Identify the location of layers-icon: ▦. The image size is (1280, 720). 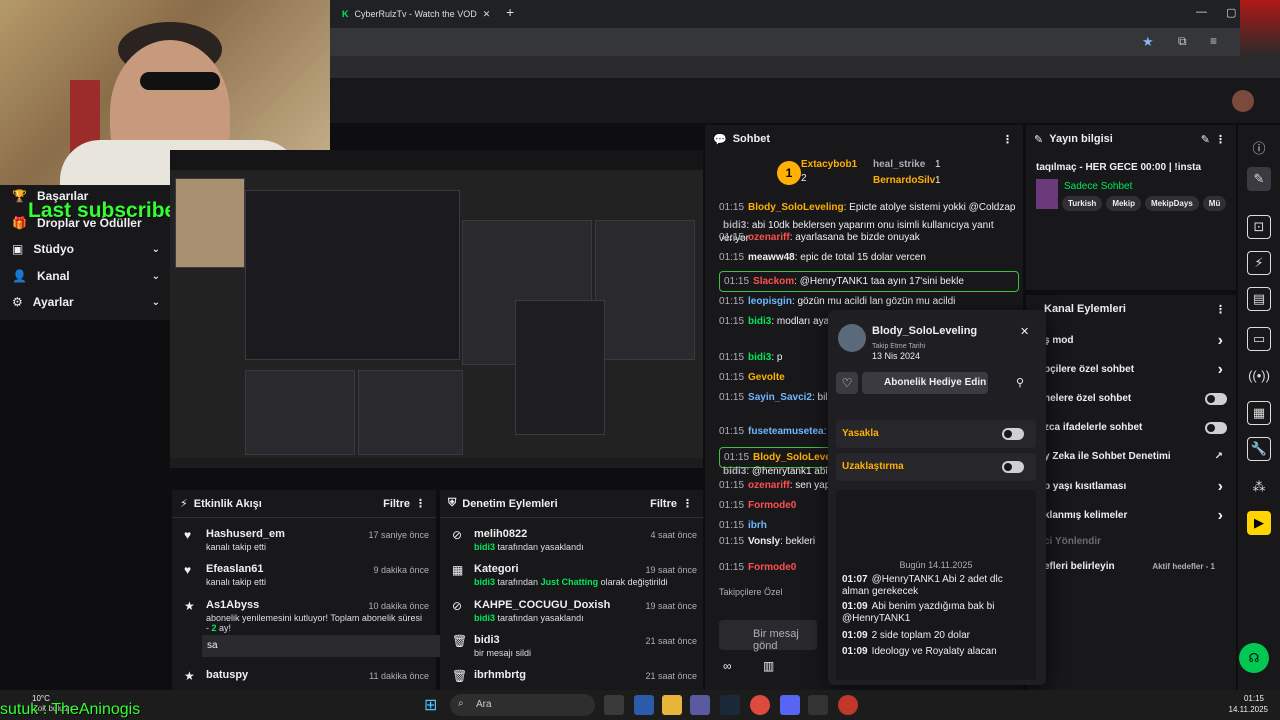
(1259, 413).